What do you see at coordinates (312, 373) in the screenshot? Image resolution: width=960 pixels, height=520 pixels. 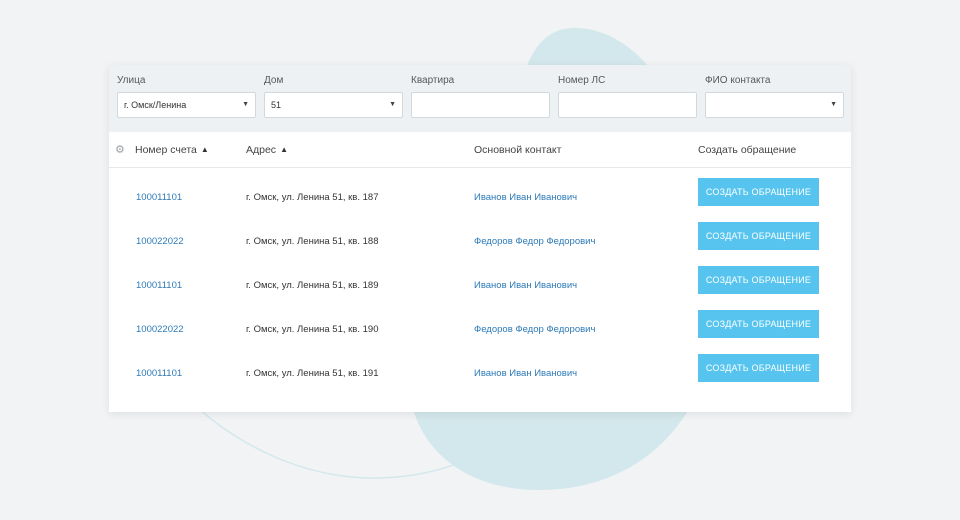 I see `address-cell: г. Омск, ул. Ленина 51, кв. 191` at bounding box center [312, 373].